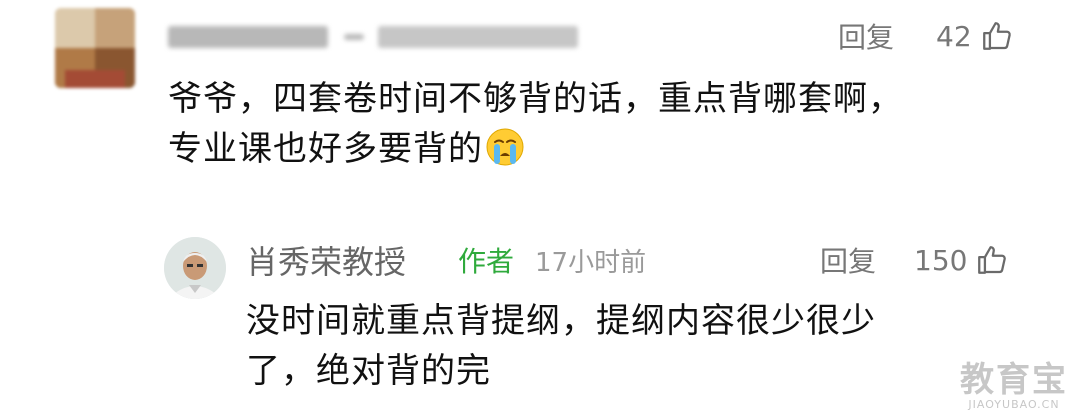 This screenshot has width=1080, height=419. Describe the element at coordinates (866, 36) in the screenshot. I see `reply-button: 回复` at that location.